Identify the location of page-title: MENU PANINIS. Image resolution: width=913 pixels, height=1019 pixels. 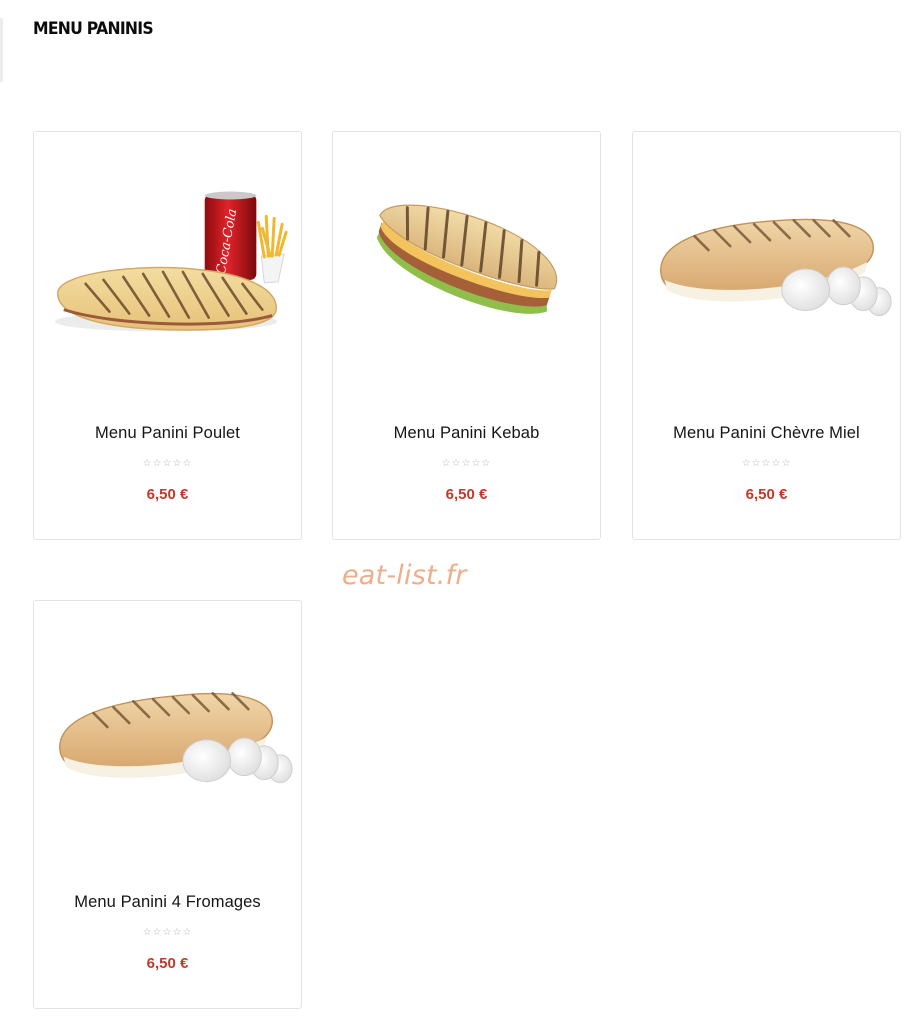
(93, 29).